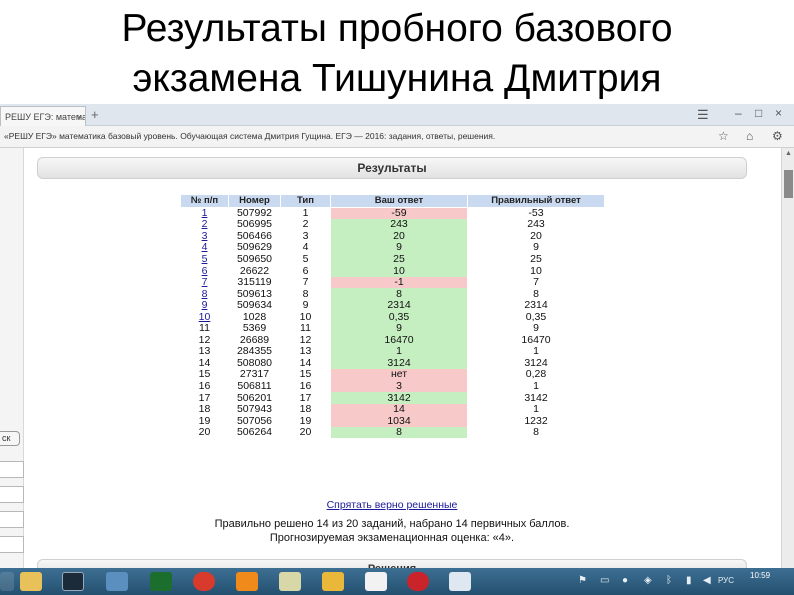  Describe the element at coordinates (707, 580) in the screenshot. I see `volume-tray-icon: ◀` at that location.